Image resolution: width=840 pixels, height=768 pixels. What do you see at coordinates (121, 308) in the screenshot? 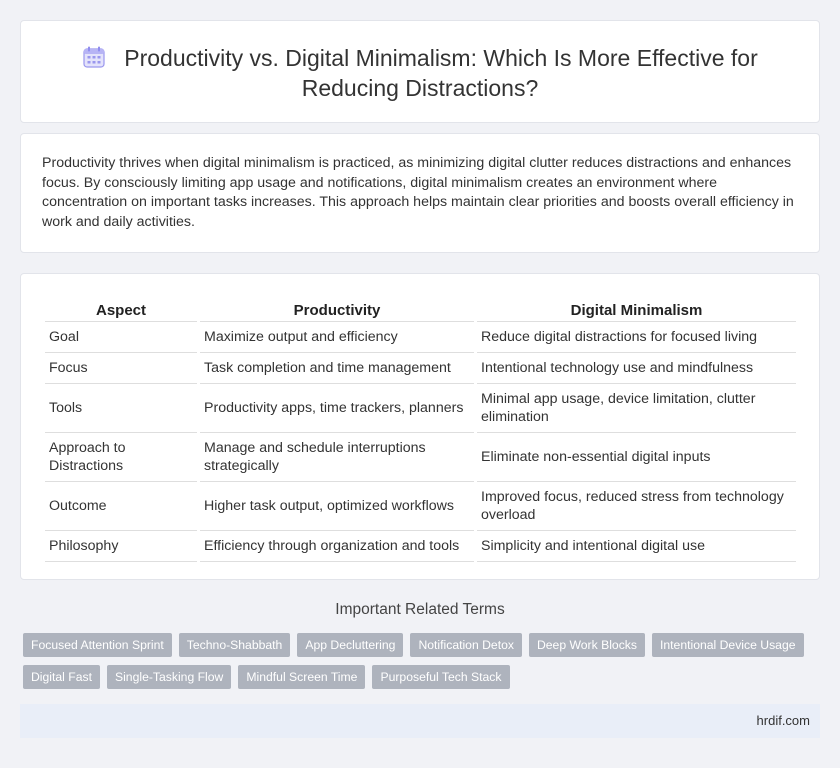
I see `header-aspect: Aspect` at bounding box center [121, 308].